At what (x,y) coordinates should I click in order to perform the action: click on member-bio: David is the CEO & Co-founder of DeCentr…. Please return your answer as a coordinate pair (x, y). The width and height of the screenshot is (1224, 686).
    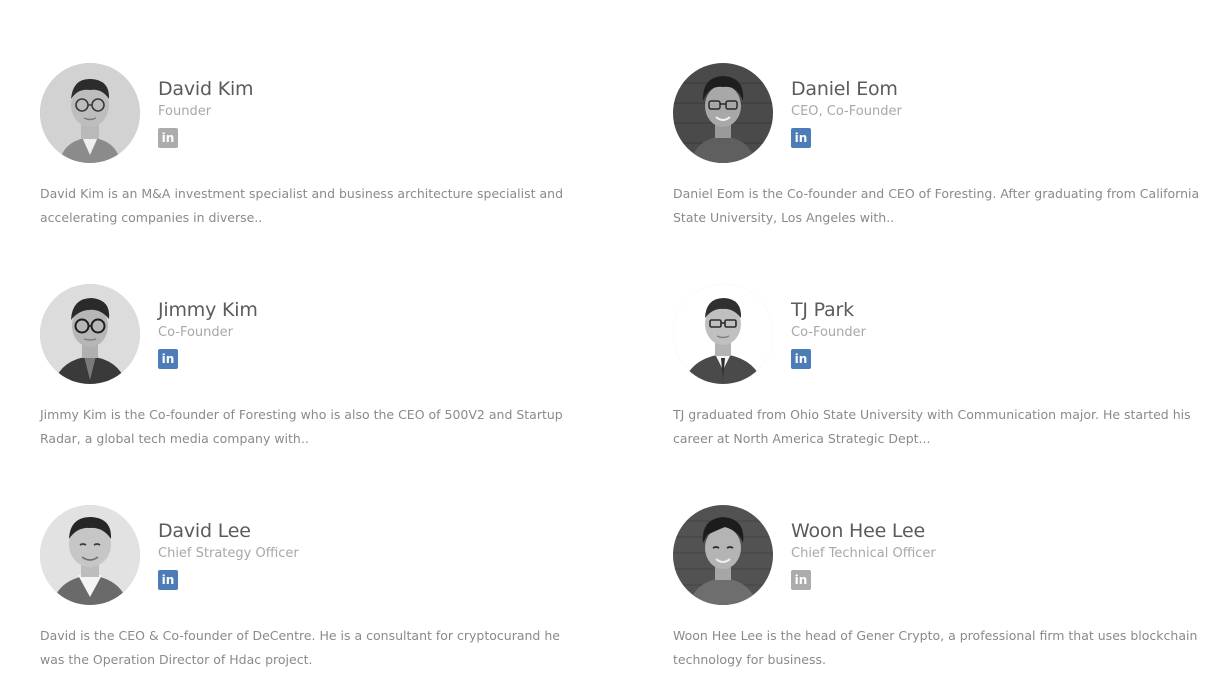
    Looking at the image, I should click on (300, 647).